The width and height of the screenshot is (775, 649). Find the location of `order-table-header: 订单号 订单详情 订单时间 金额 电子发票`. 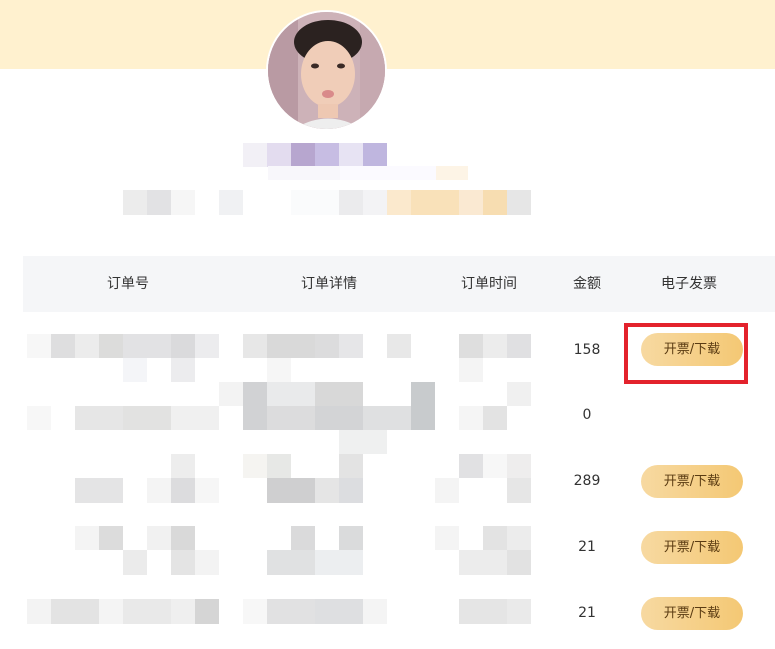

order-table-header: 订单号 订单详情 订单时间 金额 电子发票 is located at coordinates (399, 284).